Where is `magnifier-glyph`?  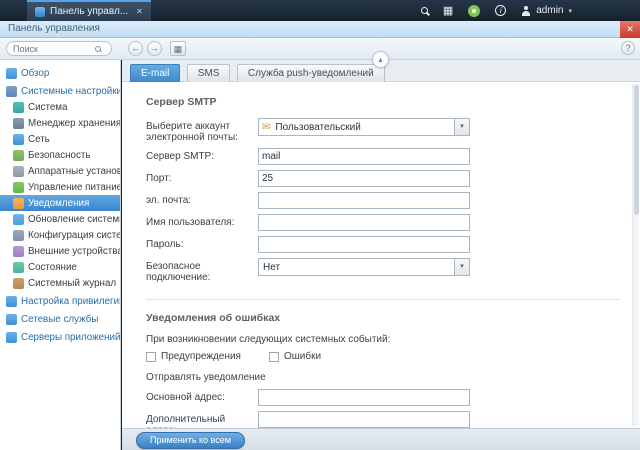
magnifier-glyph is located at coordinates (424, 10).